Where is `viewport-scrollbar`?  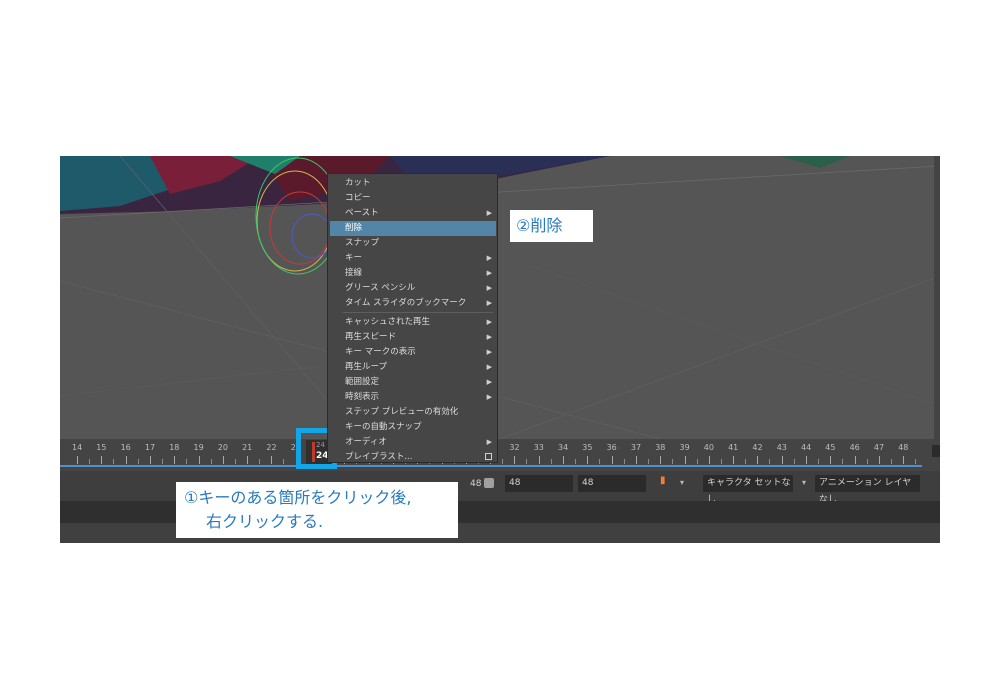 viewport-scrollbar is located at coordinates (937, 297).